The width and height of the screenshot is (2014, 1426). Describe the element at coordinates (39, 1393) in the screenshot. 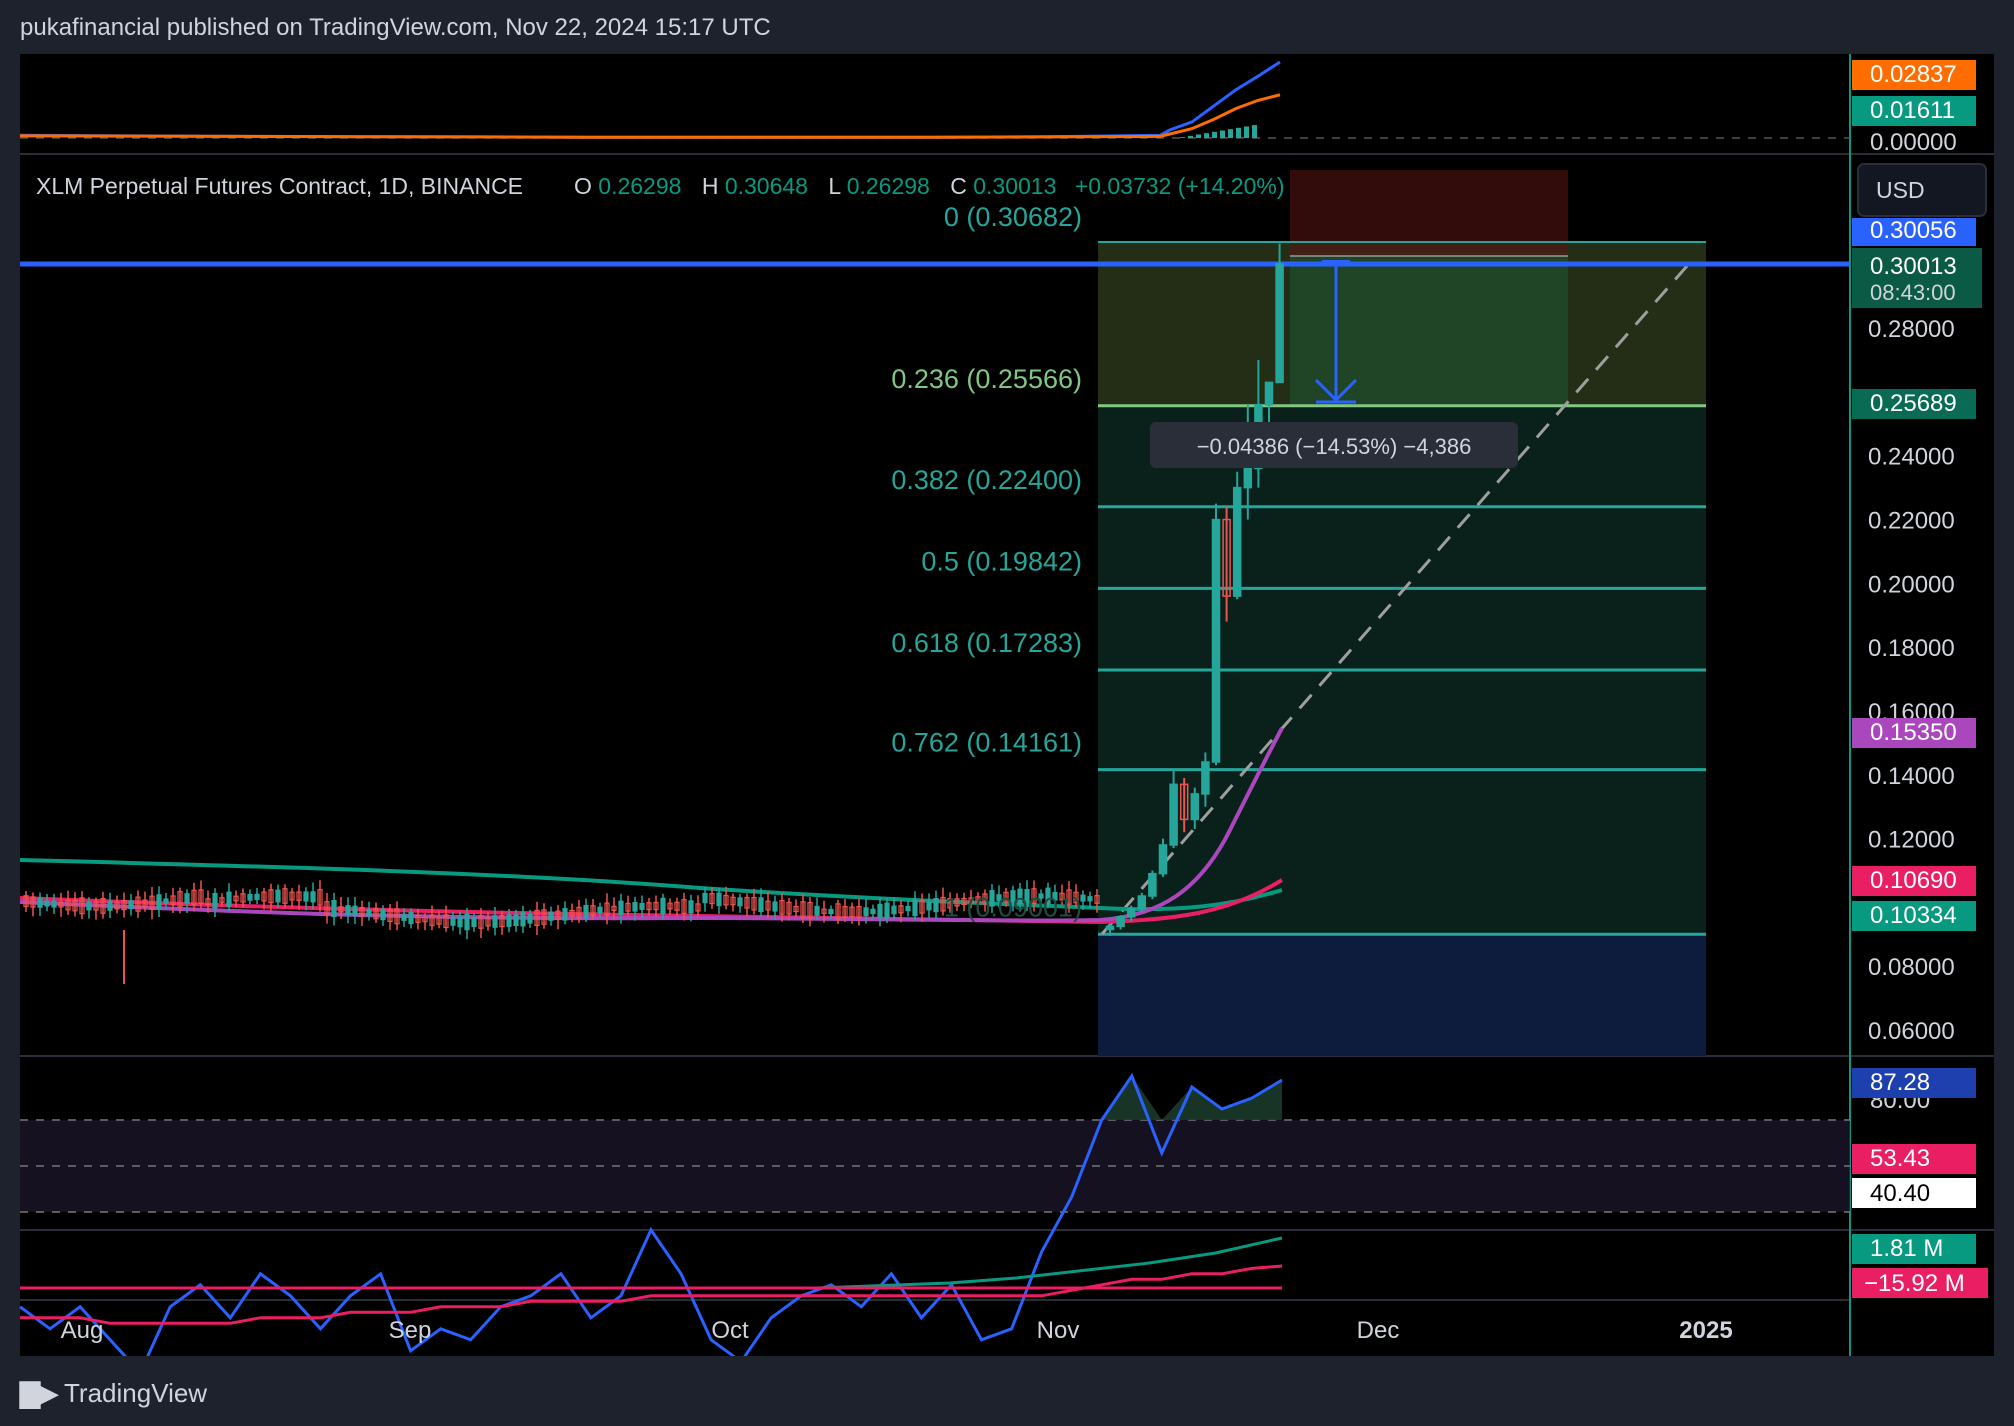

I see `tradingview-logo-icon: ▇▶` at that location.